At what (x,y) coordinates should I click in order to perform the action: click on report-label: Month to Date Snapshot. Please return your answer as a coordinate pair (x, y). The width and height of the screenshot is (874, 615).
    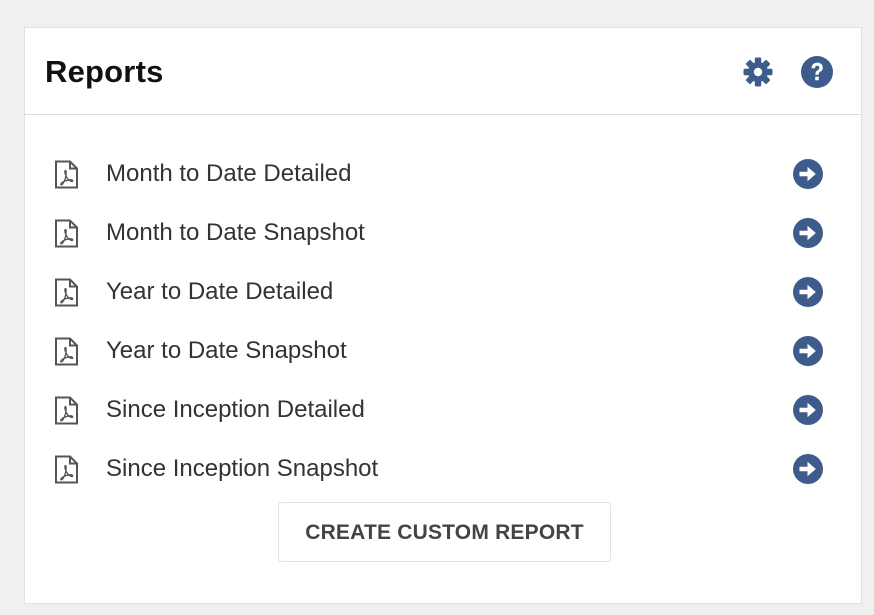
    Looking at the image, I should click on (235, 232).